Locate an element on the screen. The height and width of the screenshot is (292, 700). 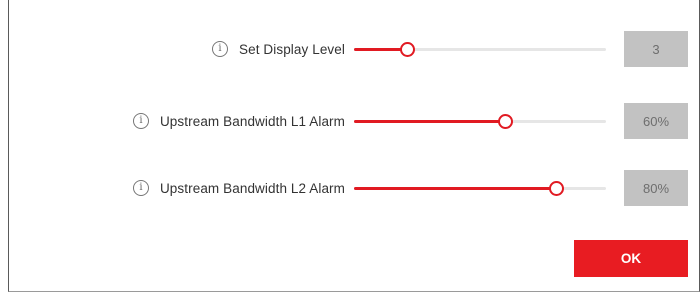
setting-label: Upstream Bandwidth L2 Alarm is located at coordinates (252, 188).